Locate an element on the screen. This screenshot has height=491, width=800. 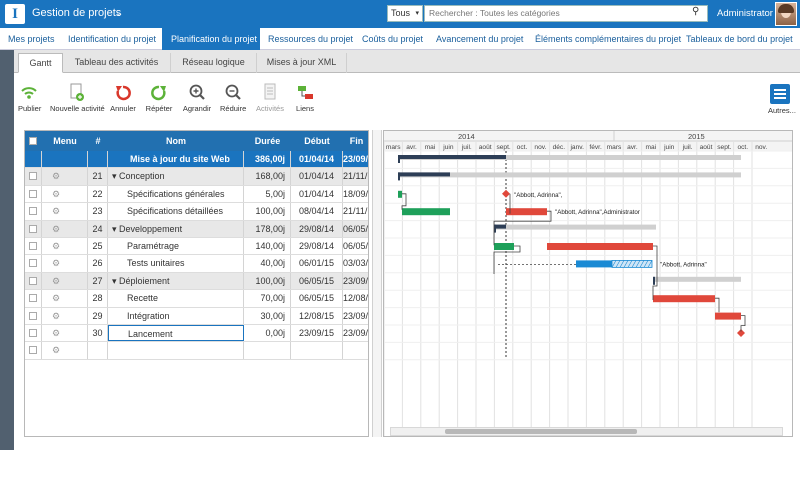
redo-button: Répéter is located at coordinates (159, 97).